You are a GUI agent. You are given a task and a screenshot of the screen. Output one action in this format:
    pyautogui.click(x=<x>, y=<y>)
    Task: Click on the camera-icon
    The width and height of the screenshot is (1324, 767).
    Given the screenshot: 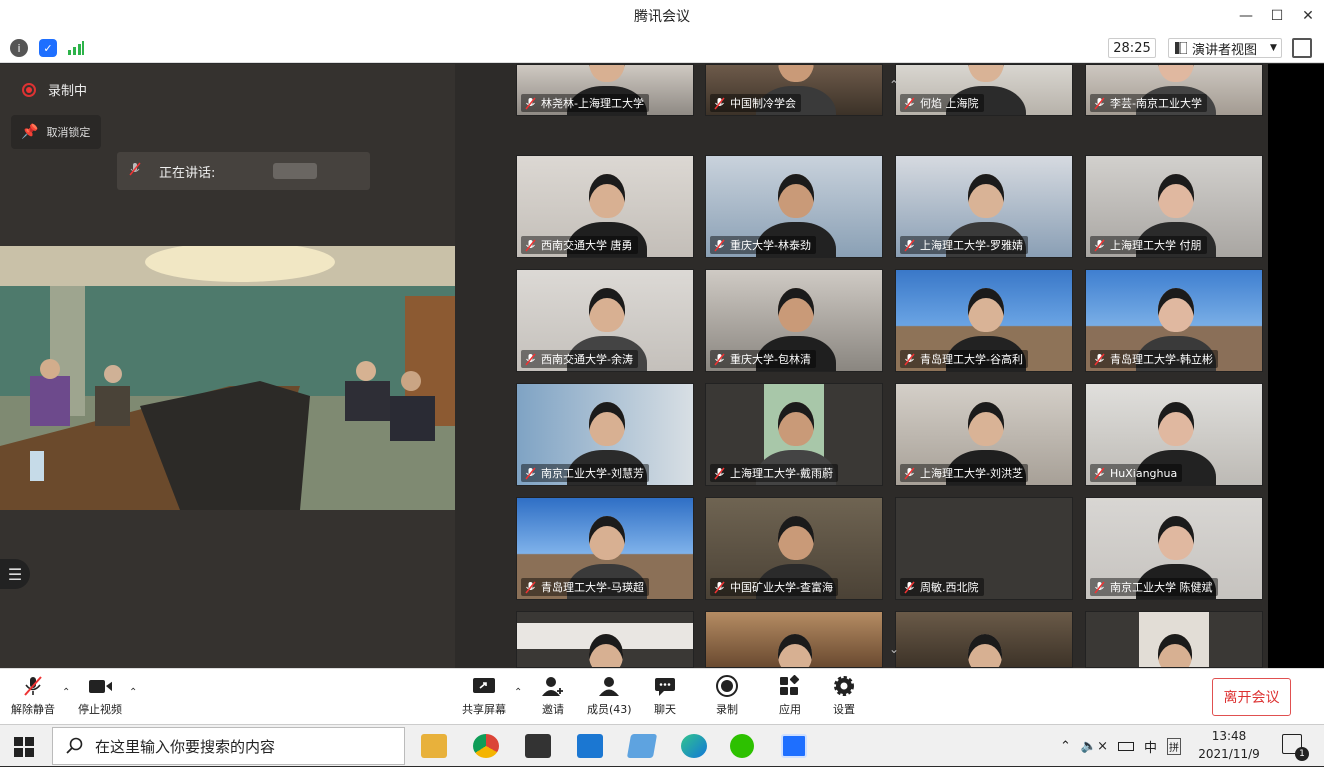 What is the action you would take?
    pyautogui.click(x=100, y=686)
    